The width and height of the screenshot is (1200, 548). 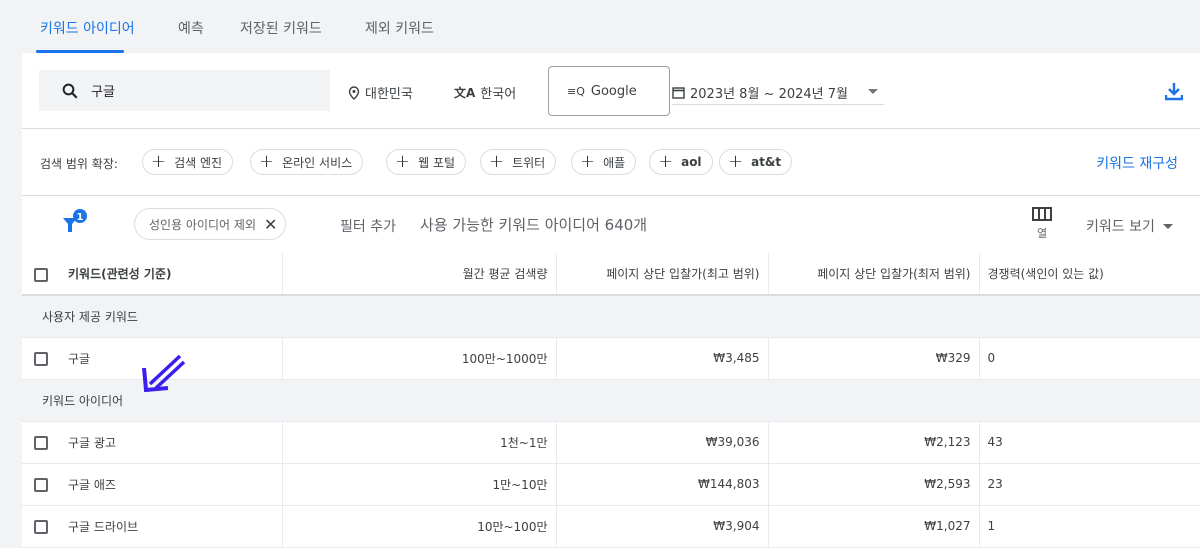 I want to click on group-row: 사용자 제공 키워드, so click(x=611, y=316).